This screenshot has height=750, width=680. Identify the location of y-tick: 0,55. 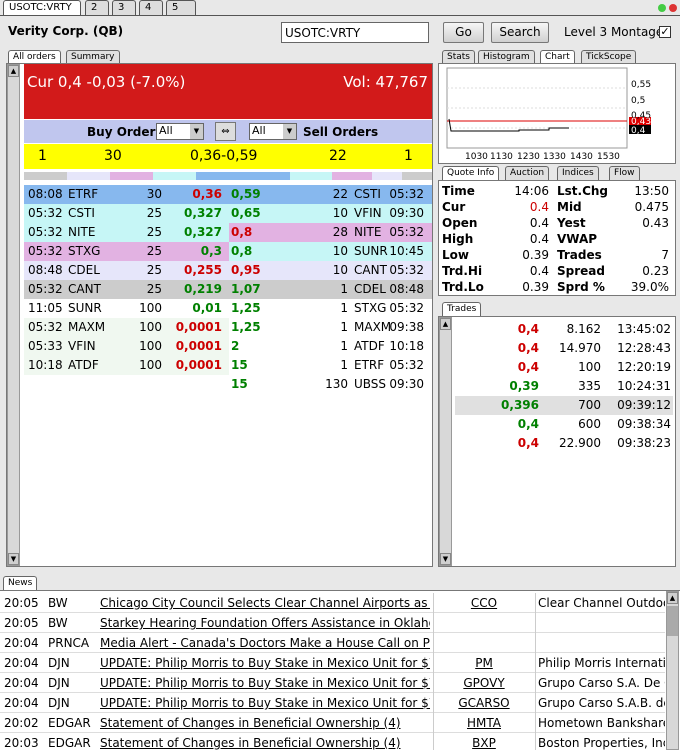
(641, 85).